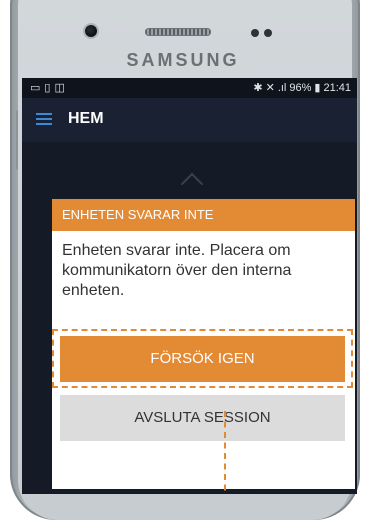 This screenshot has height=520, width=366. What do you see at coordinates (258, 88) in the screenshot?
I see `bluetooth-icon: ✱` at bounding box center [258, 88].